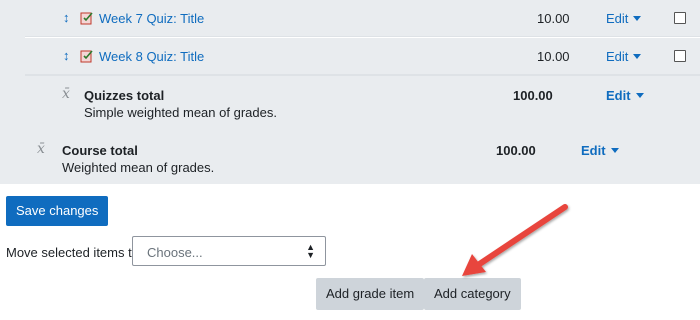 The image size is (700, 320). Describe the element at coordinates (180, 112) in the screenshot. I see `category-total-description: Simple weighted mean of grades.` at that location.